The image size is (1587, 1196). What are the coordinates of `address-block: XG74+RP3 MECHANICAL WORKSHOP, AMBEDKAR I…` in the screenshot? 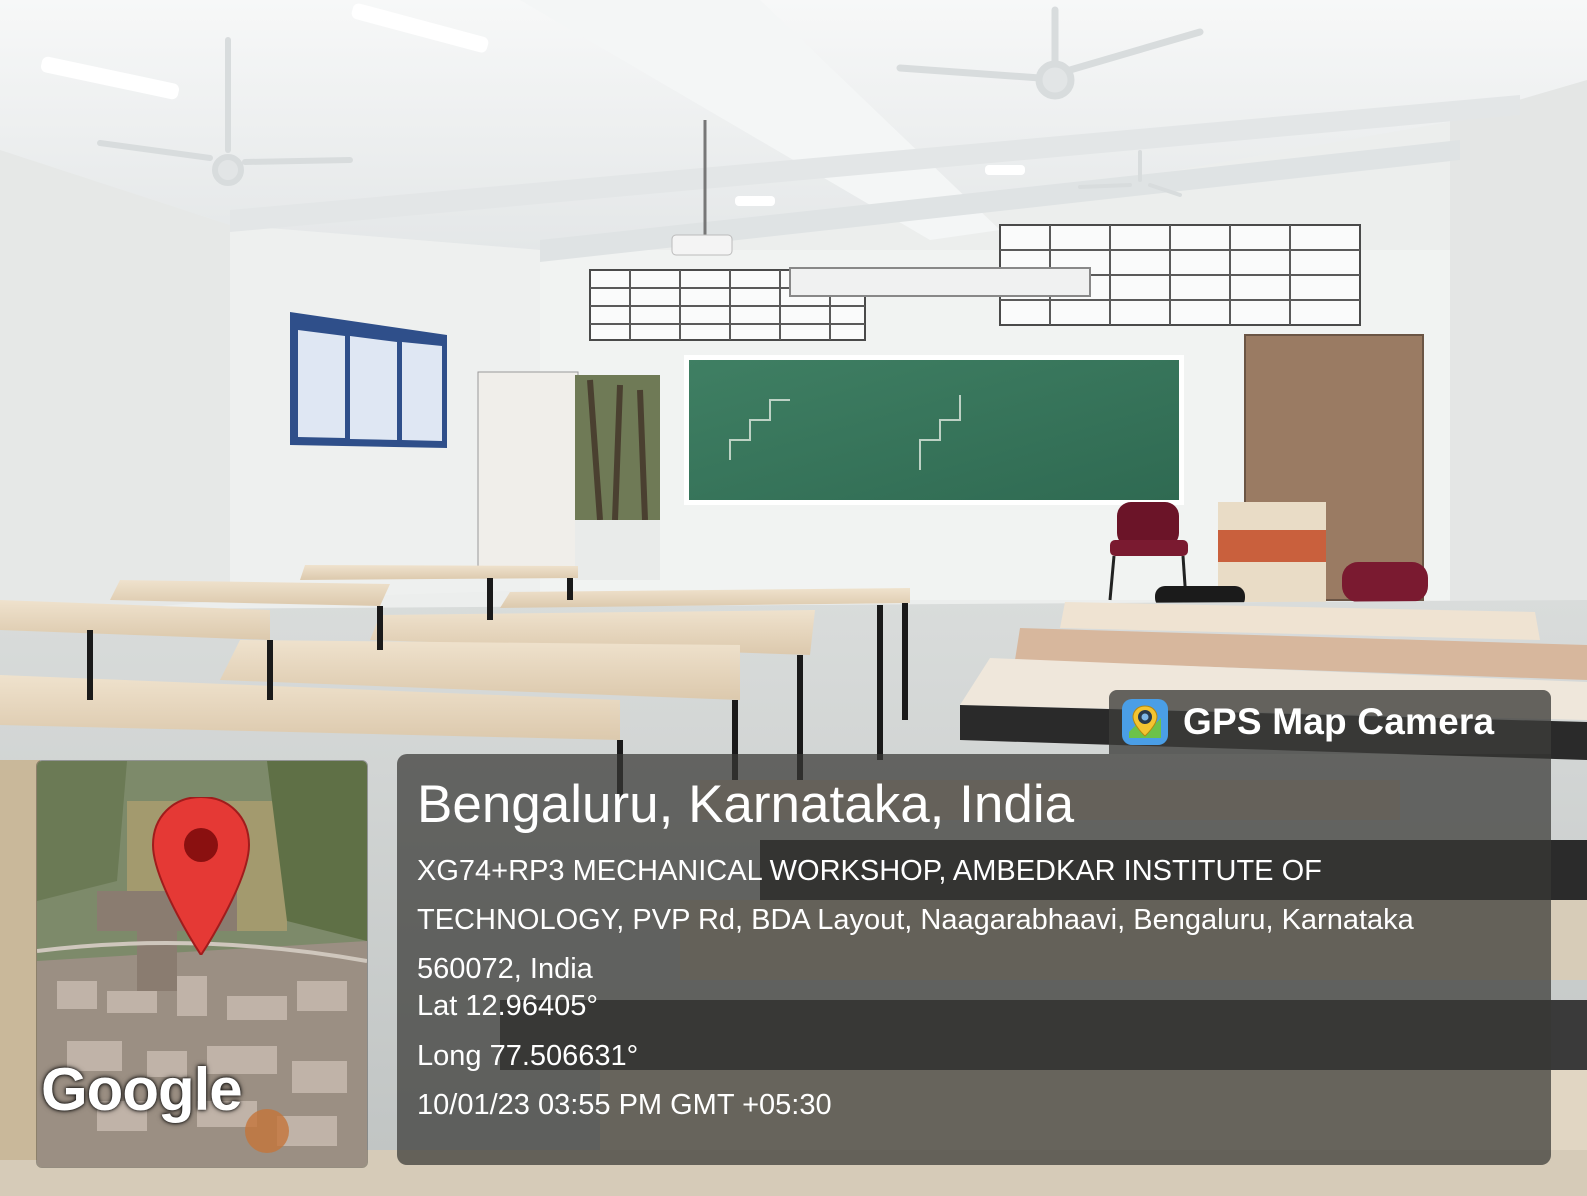 It's located at (972, 920).